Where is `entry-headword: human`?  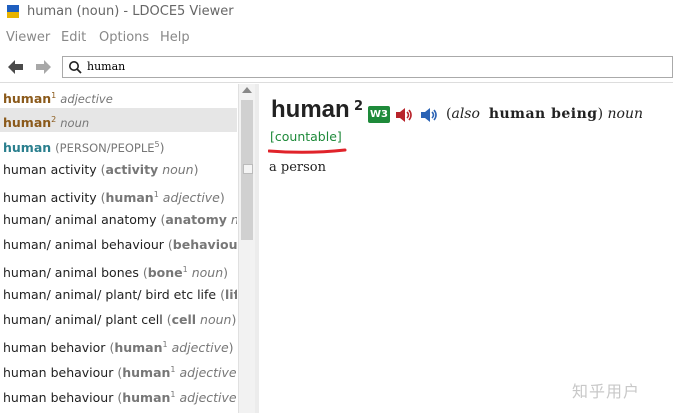
entry-headword: human is located at coordinates (310, 109).